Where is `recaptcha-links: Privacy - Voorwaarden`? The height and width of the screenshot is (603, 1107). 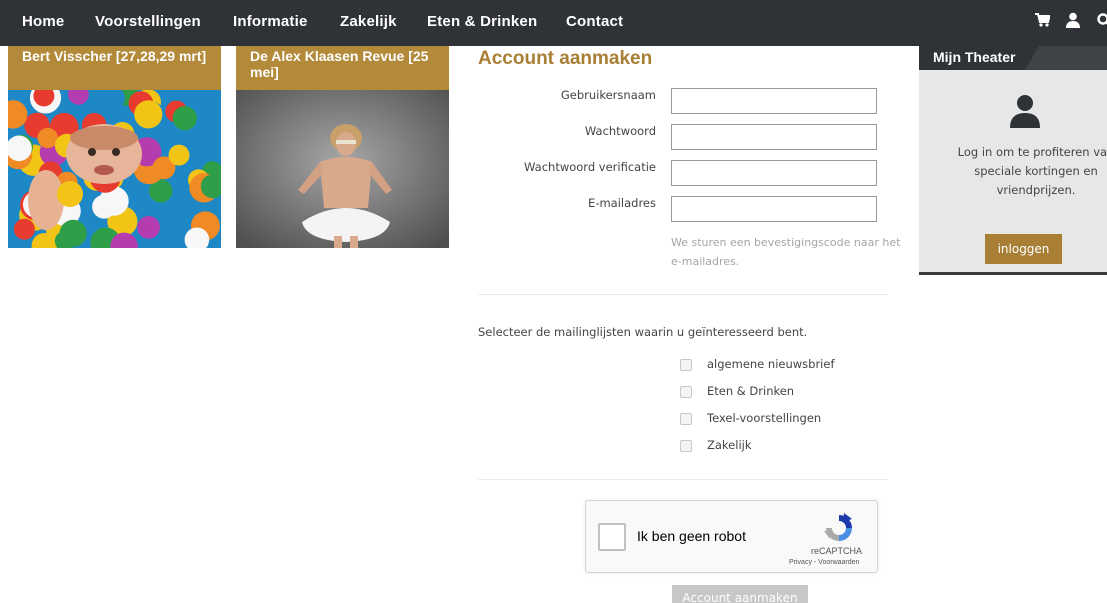 recaptcha-links: Privacy - Voorwaarden is located at coordinates (824, 562).